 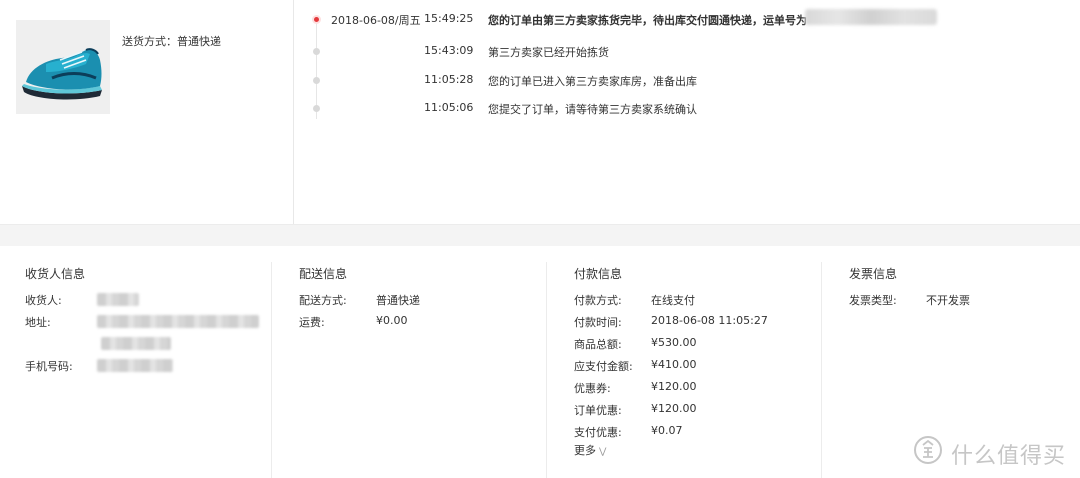 What do you see at coordinates (598, 410) in the screenshot?
I see `payment-row-label: 订单优惠:` at bounding box center [598, 410].